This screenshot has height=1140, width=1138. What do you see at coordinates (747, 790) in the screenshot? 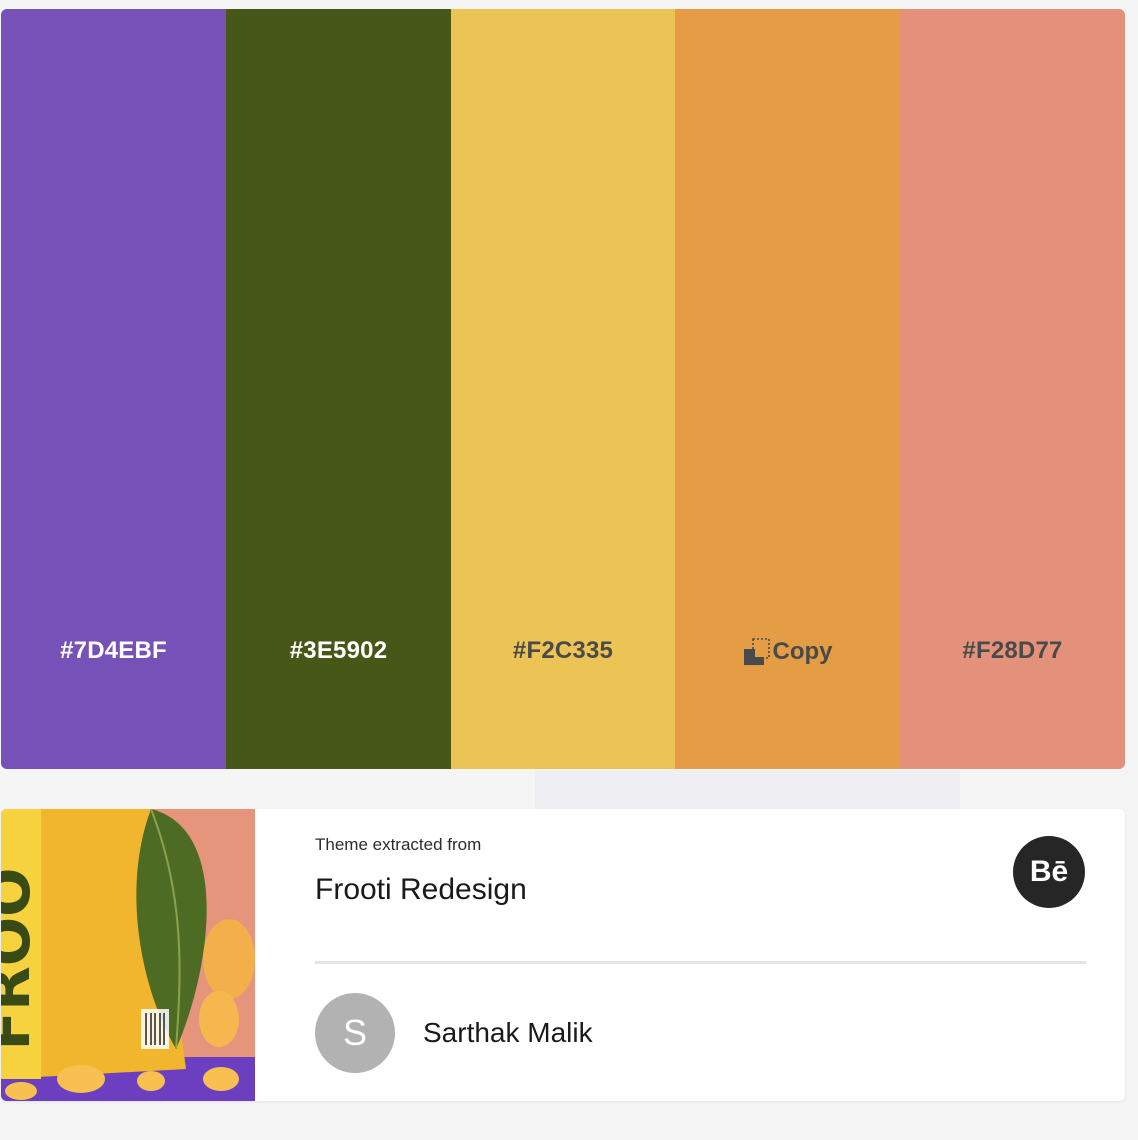
I see `background-strip` at bounding box center [747, 790].